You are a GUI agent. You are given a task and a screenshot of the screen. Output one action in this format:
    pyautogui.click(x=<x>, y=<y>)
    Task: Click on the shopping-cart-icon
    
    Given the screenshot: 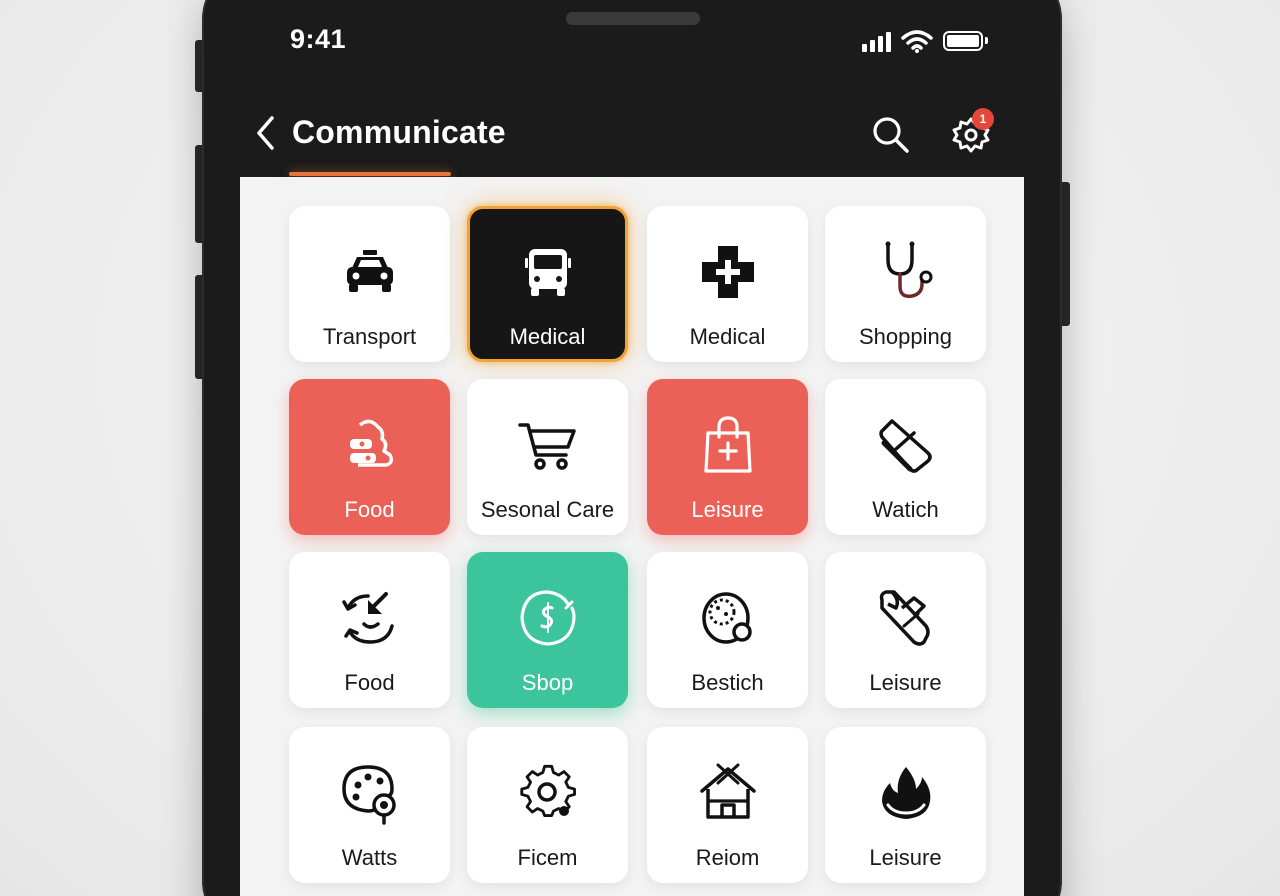 What is the action you would take?
    pyautogui.click(x=546, y=446)
    